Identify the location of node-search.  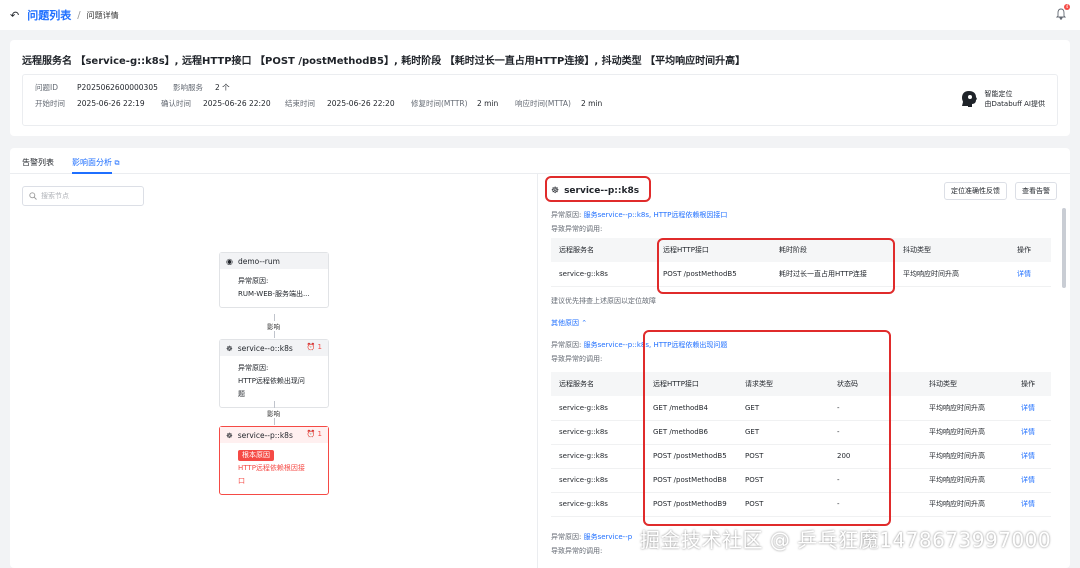
(83, 196).